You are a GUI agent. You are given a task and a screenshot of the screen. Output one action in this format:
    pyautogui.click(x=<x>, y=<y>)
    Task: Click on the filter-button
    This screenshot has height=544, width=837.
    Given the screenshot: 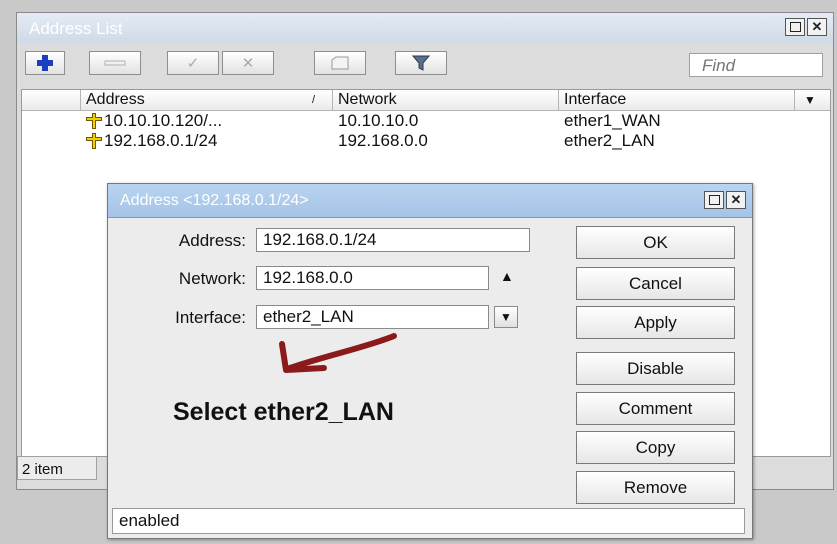 What is the action you would take?
    pyautogui.click(x=421, y=63)
    